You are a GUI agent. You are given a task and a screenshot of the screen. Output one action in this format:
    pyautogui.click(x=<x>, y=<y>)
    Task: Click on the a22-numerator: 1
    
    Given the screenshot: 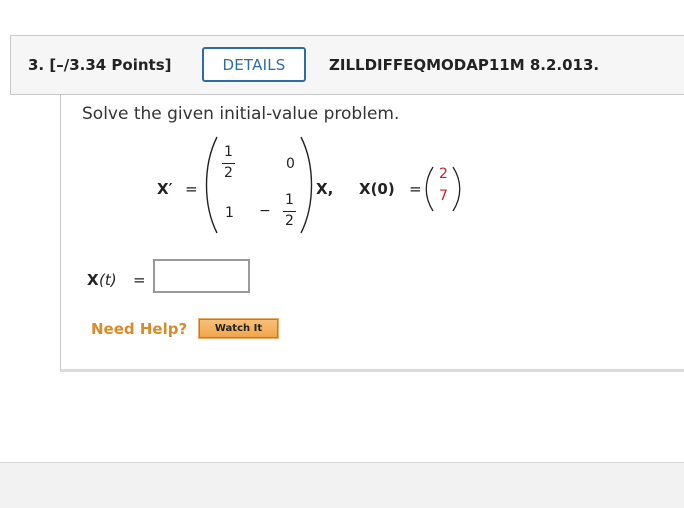 What is the action you would take?
    pyautogui.click(x=289, y=200)
    